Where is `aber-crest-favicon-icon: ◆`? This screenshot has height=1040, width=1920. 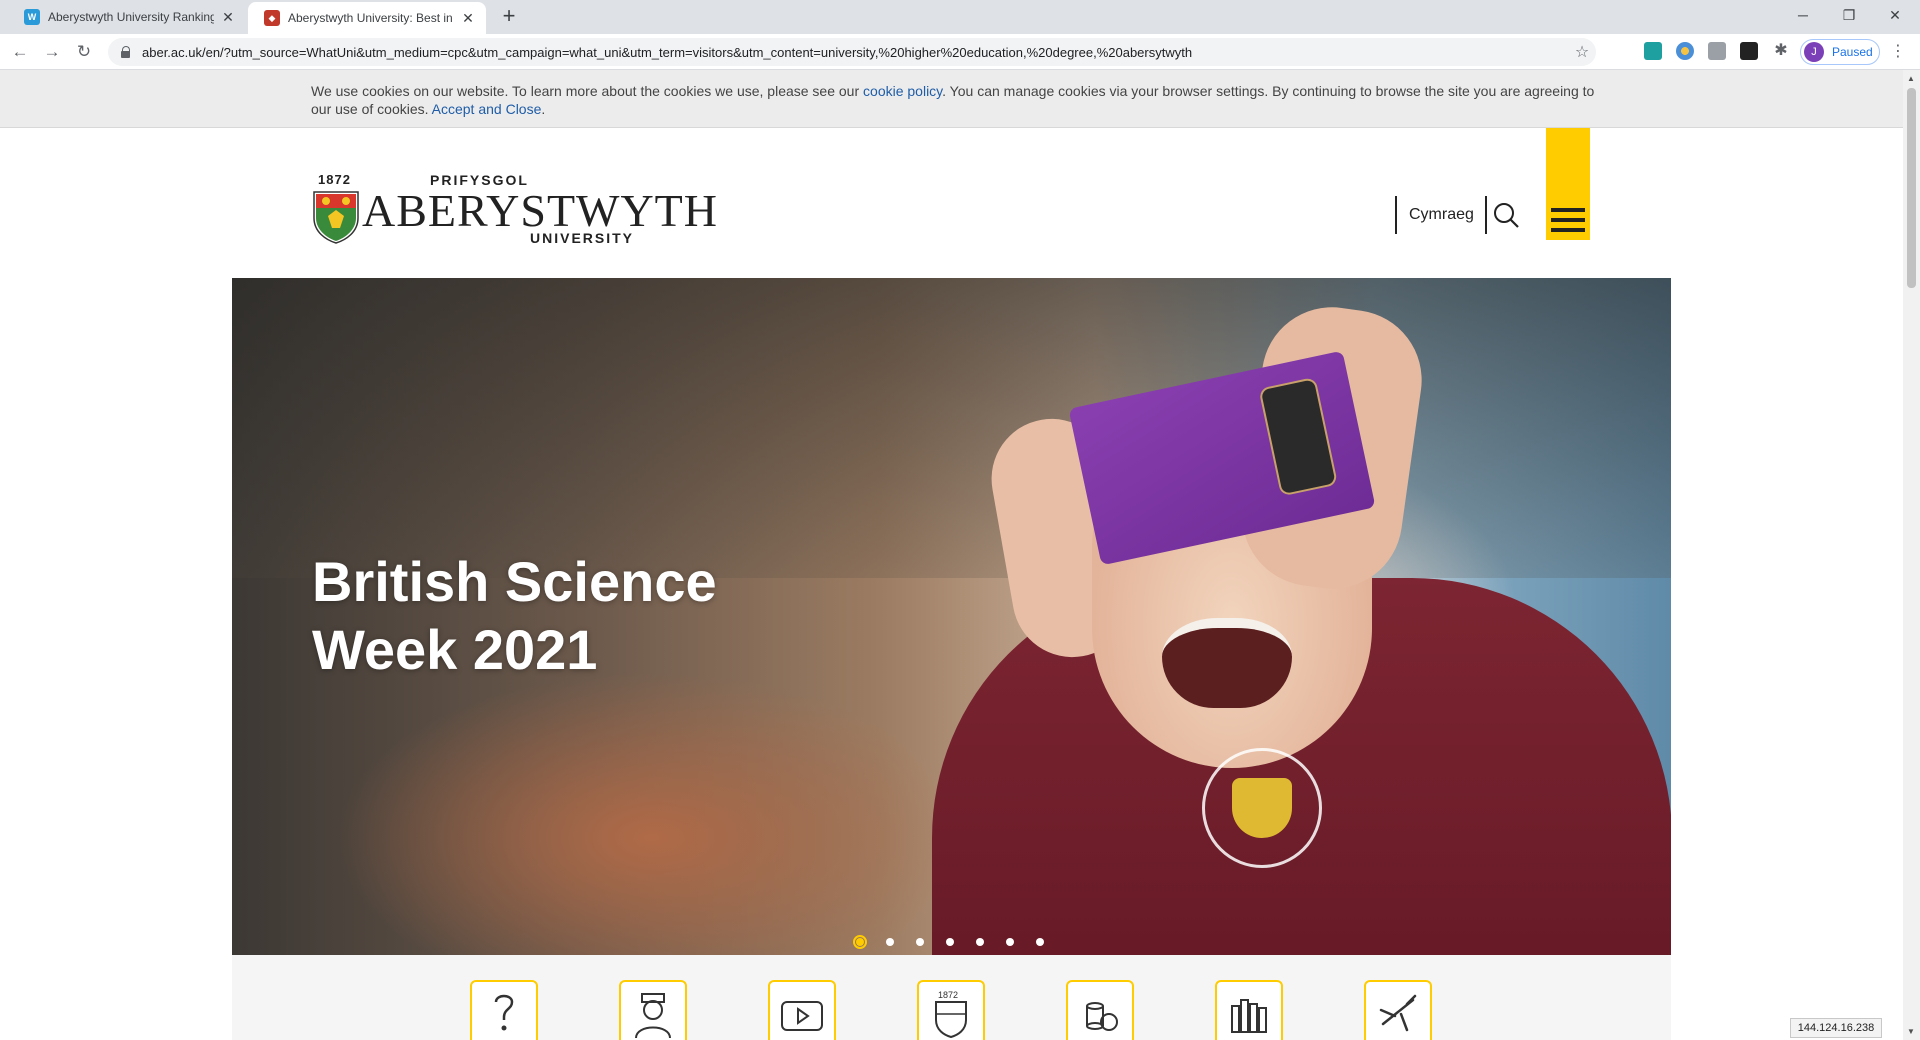 aber-crest-favicon-icon: ◆ is located at coordinates (272, 18).